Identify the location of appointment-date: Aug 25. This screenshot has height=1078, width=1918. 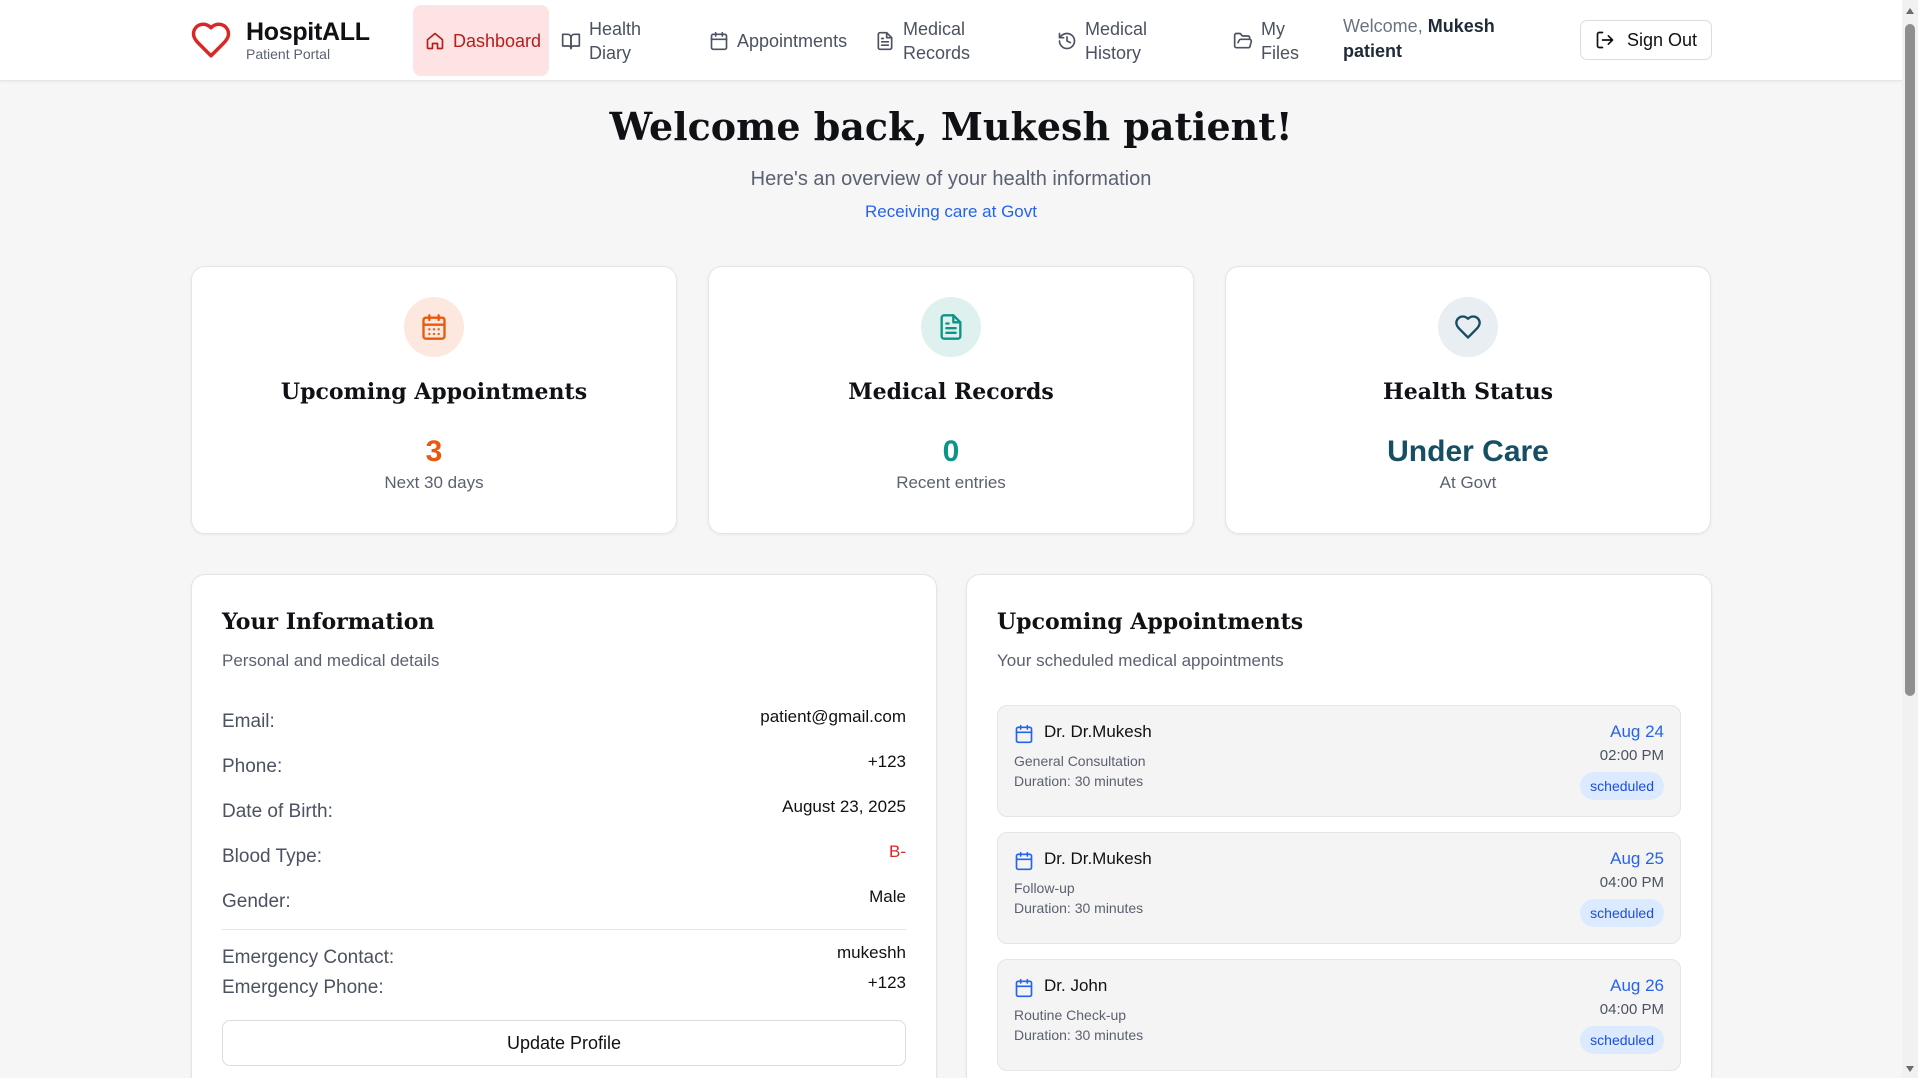
(1637, 858).